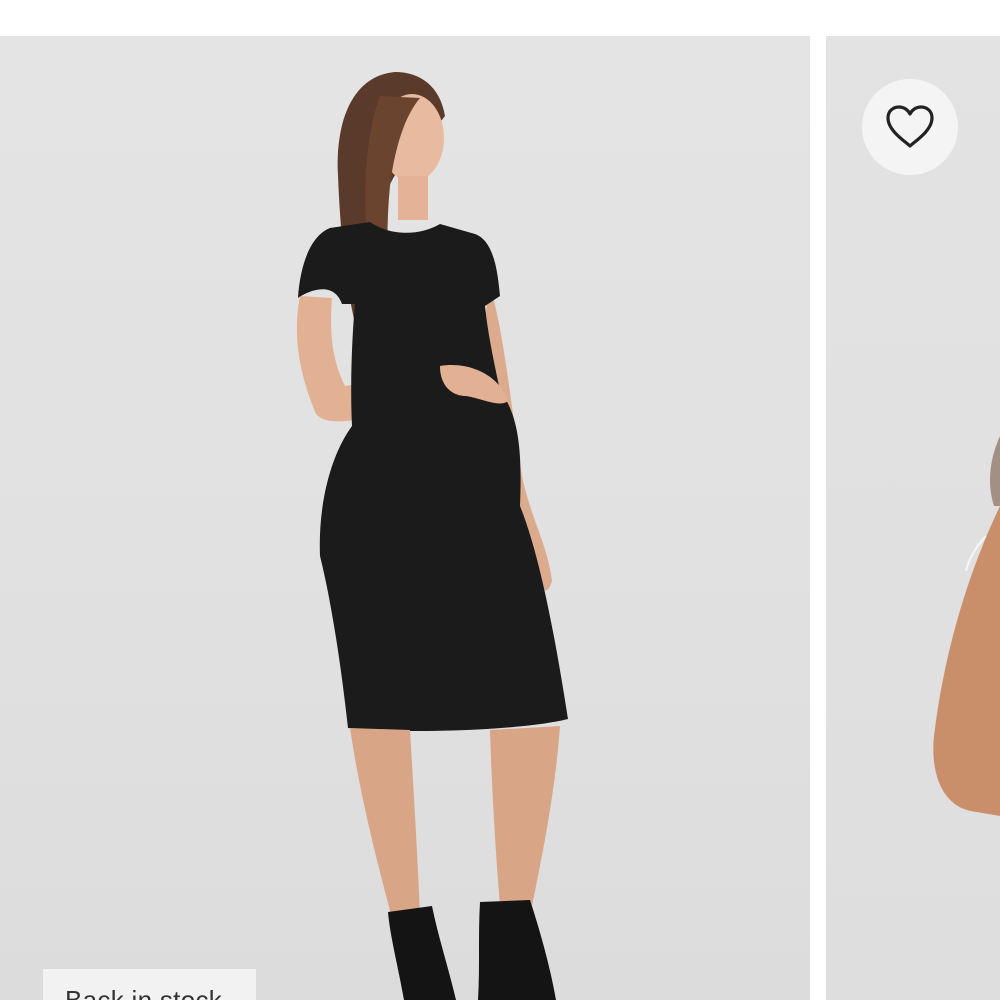  Describe the element at coordinates (385, 823) in the screenshot. I see `model-left-leg` at that location.